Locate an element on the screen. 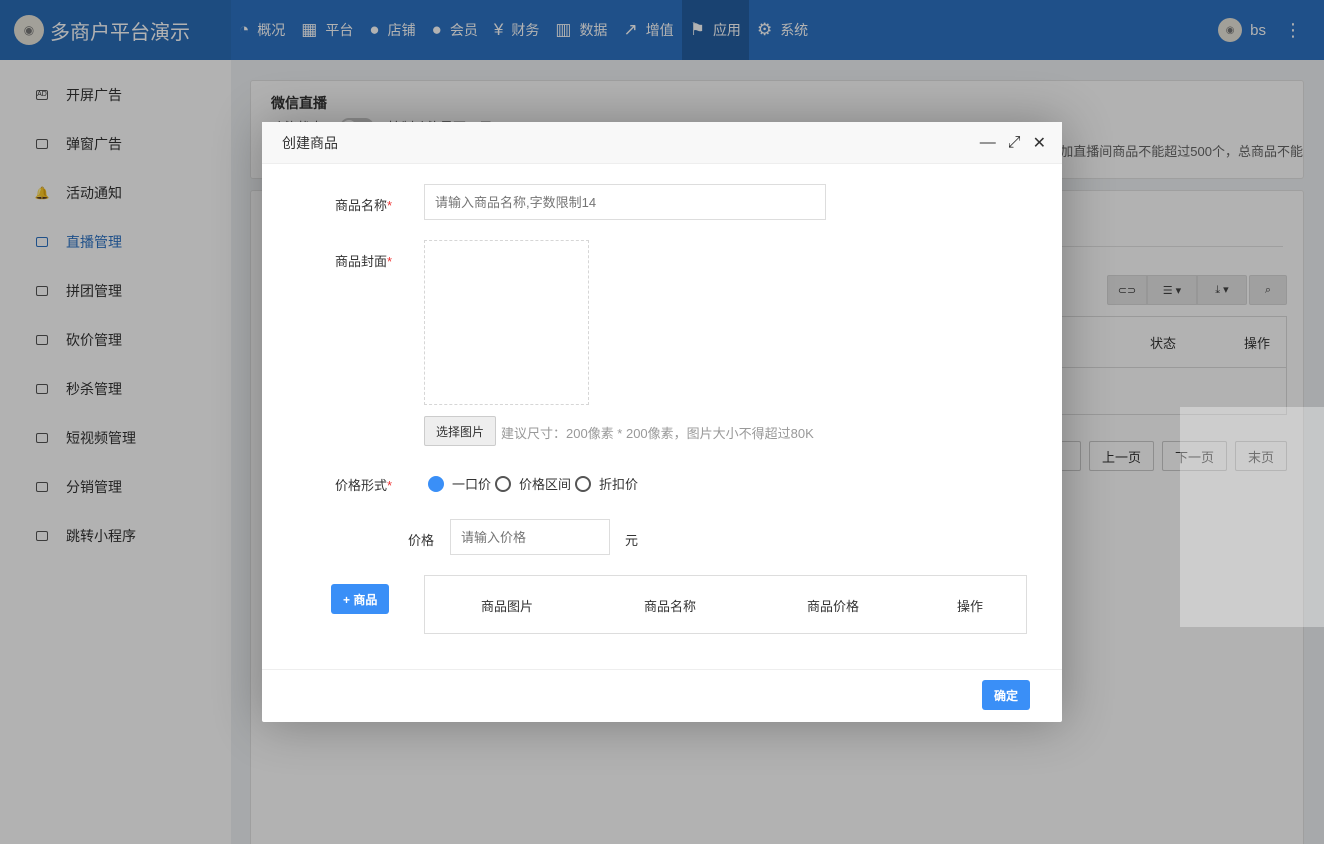  price-input is located at coordinates (530, 537).